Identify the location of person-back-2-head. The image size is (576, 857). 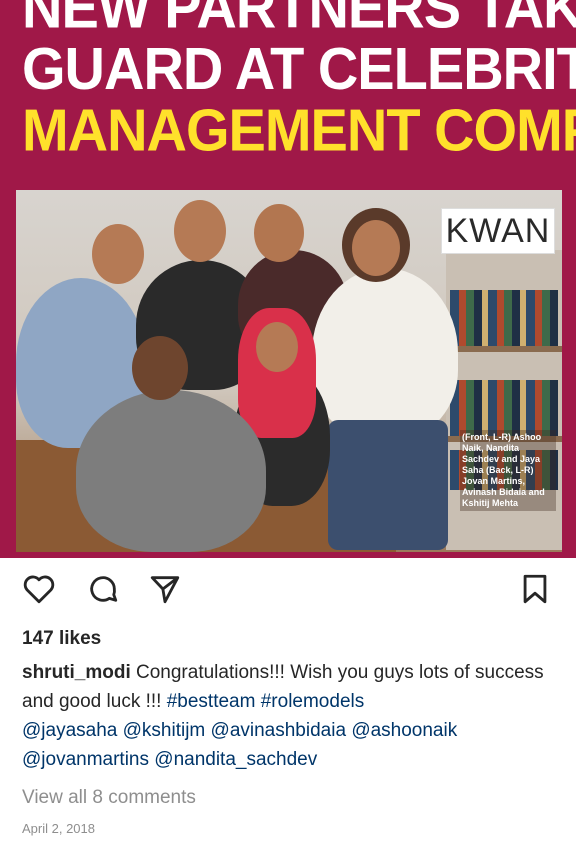
(200, 231).